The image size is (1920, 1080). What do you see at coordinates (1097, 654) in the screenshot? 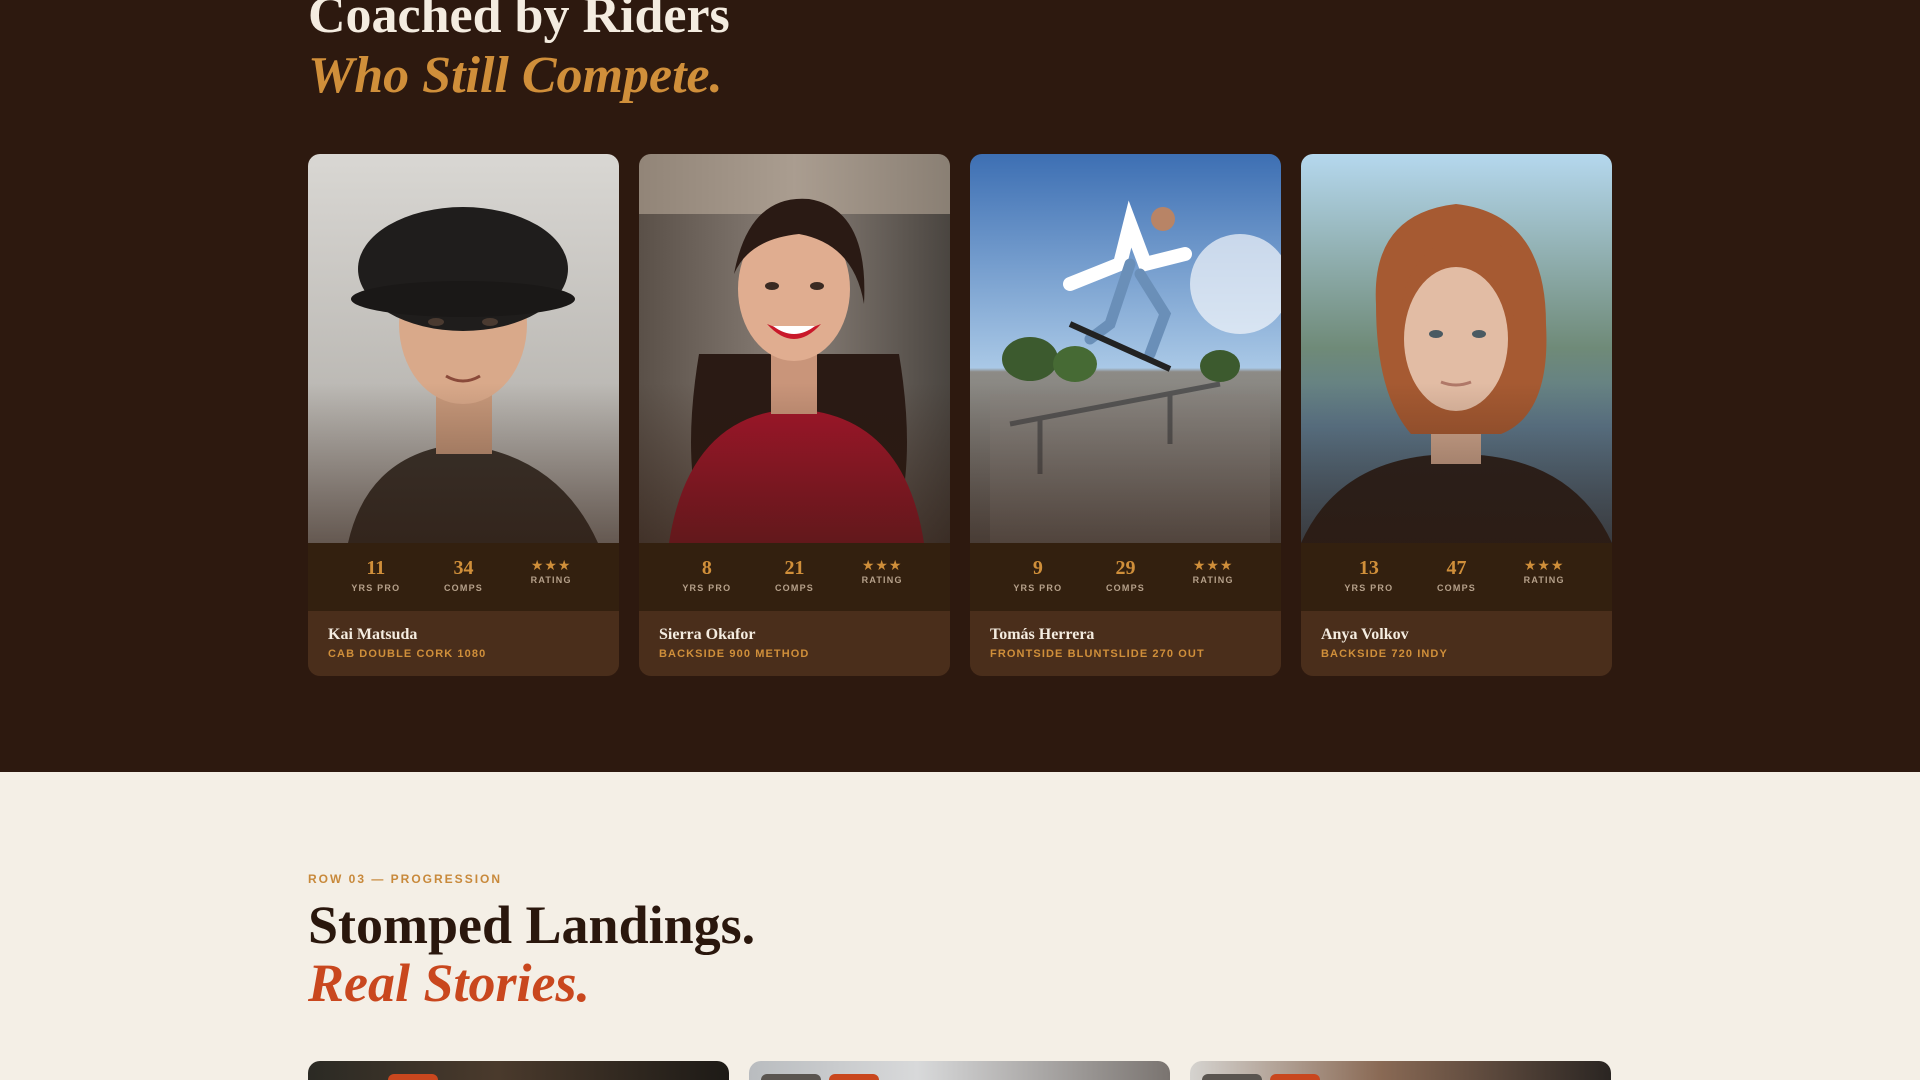
I see `coach-signature-trick: FRONTSIDE BLUNTSLIDE 270 OUT` at bounding box center [1097, 654].